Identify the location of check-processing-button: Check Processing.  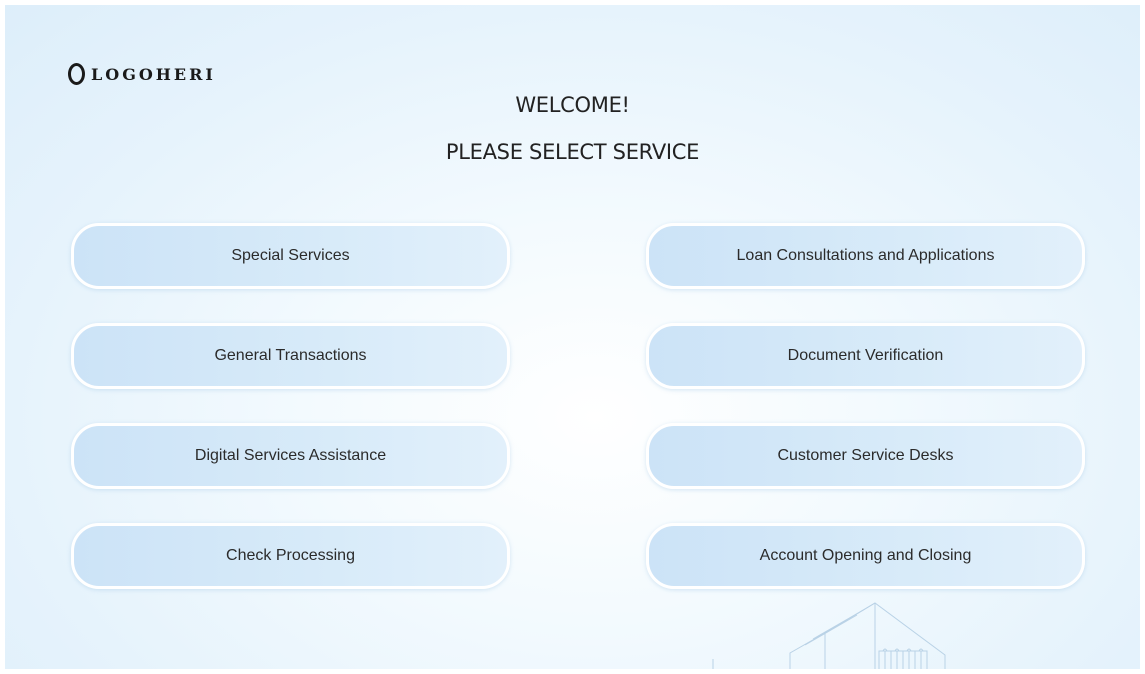
(290, 556).